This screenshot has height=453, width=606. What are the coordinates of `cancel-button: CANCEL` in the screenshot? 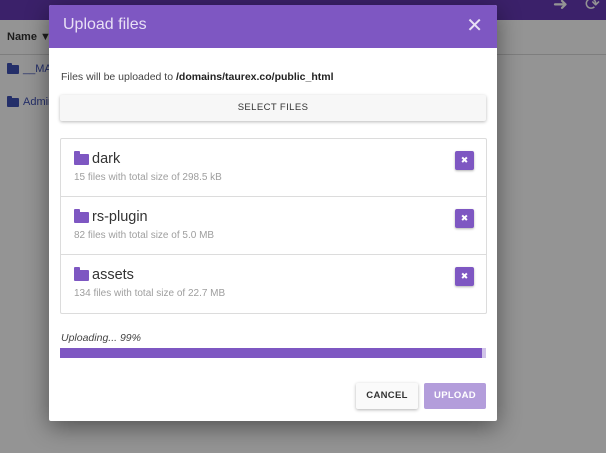 It's located at (387, 396).